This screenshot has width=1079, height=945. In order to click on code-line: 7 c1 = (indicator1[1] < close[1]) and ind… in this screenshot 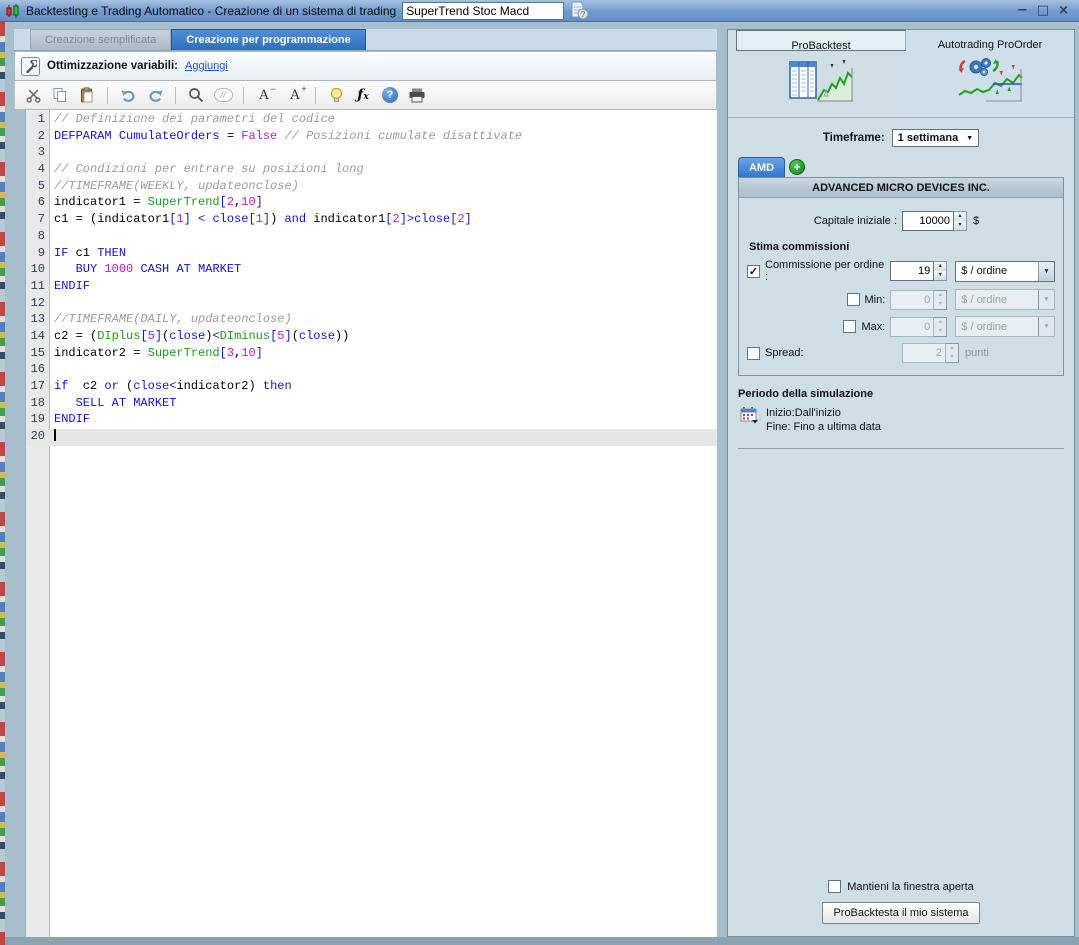, I will do `click(371, 220)`.